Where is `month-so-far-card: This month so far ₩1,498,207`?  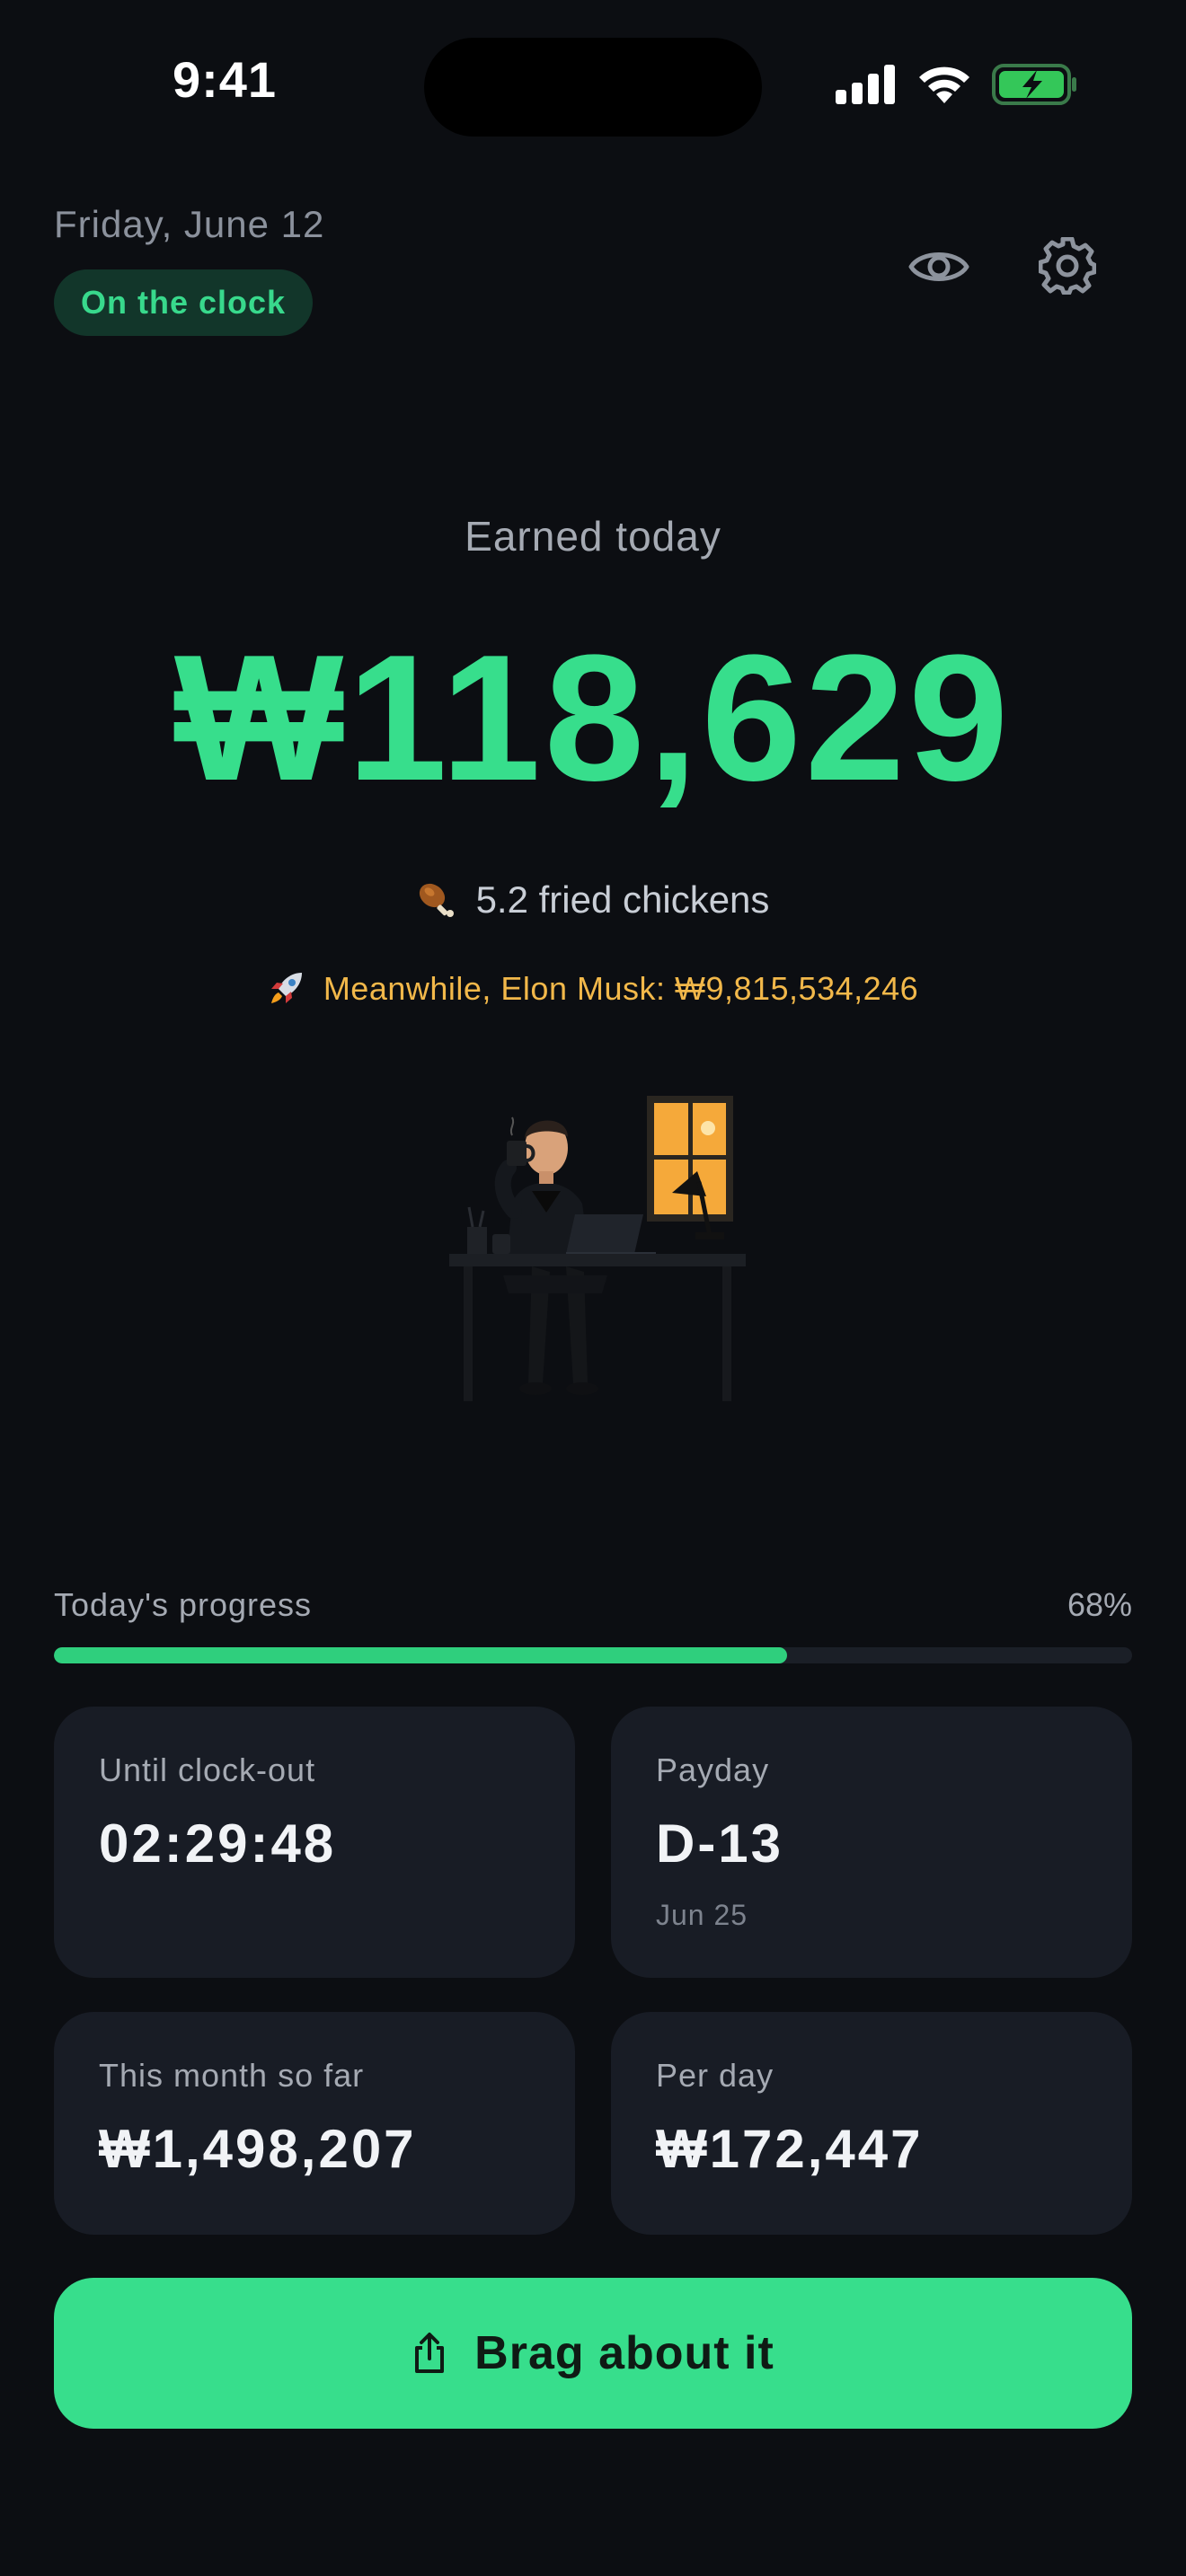
month-so-far-card: This month so far ₩1,498,207 is located at coordinates (314, 2123).